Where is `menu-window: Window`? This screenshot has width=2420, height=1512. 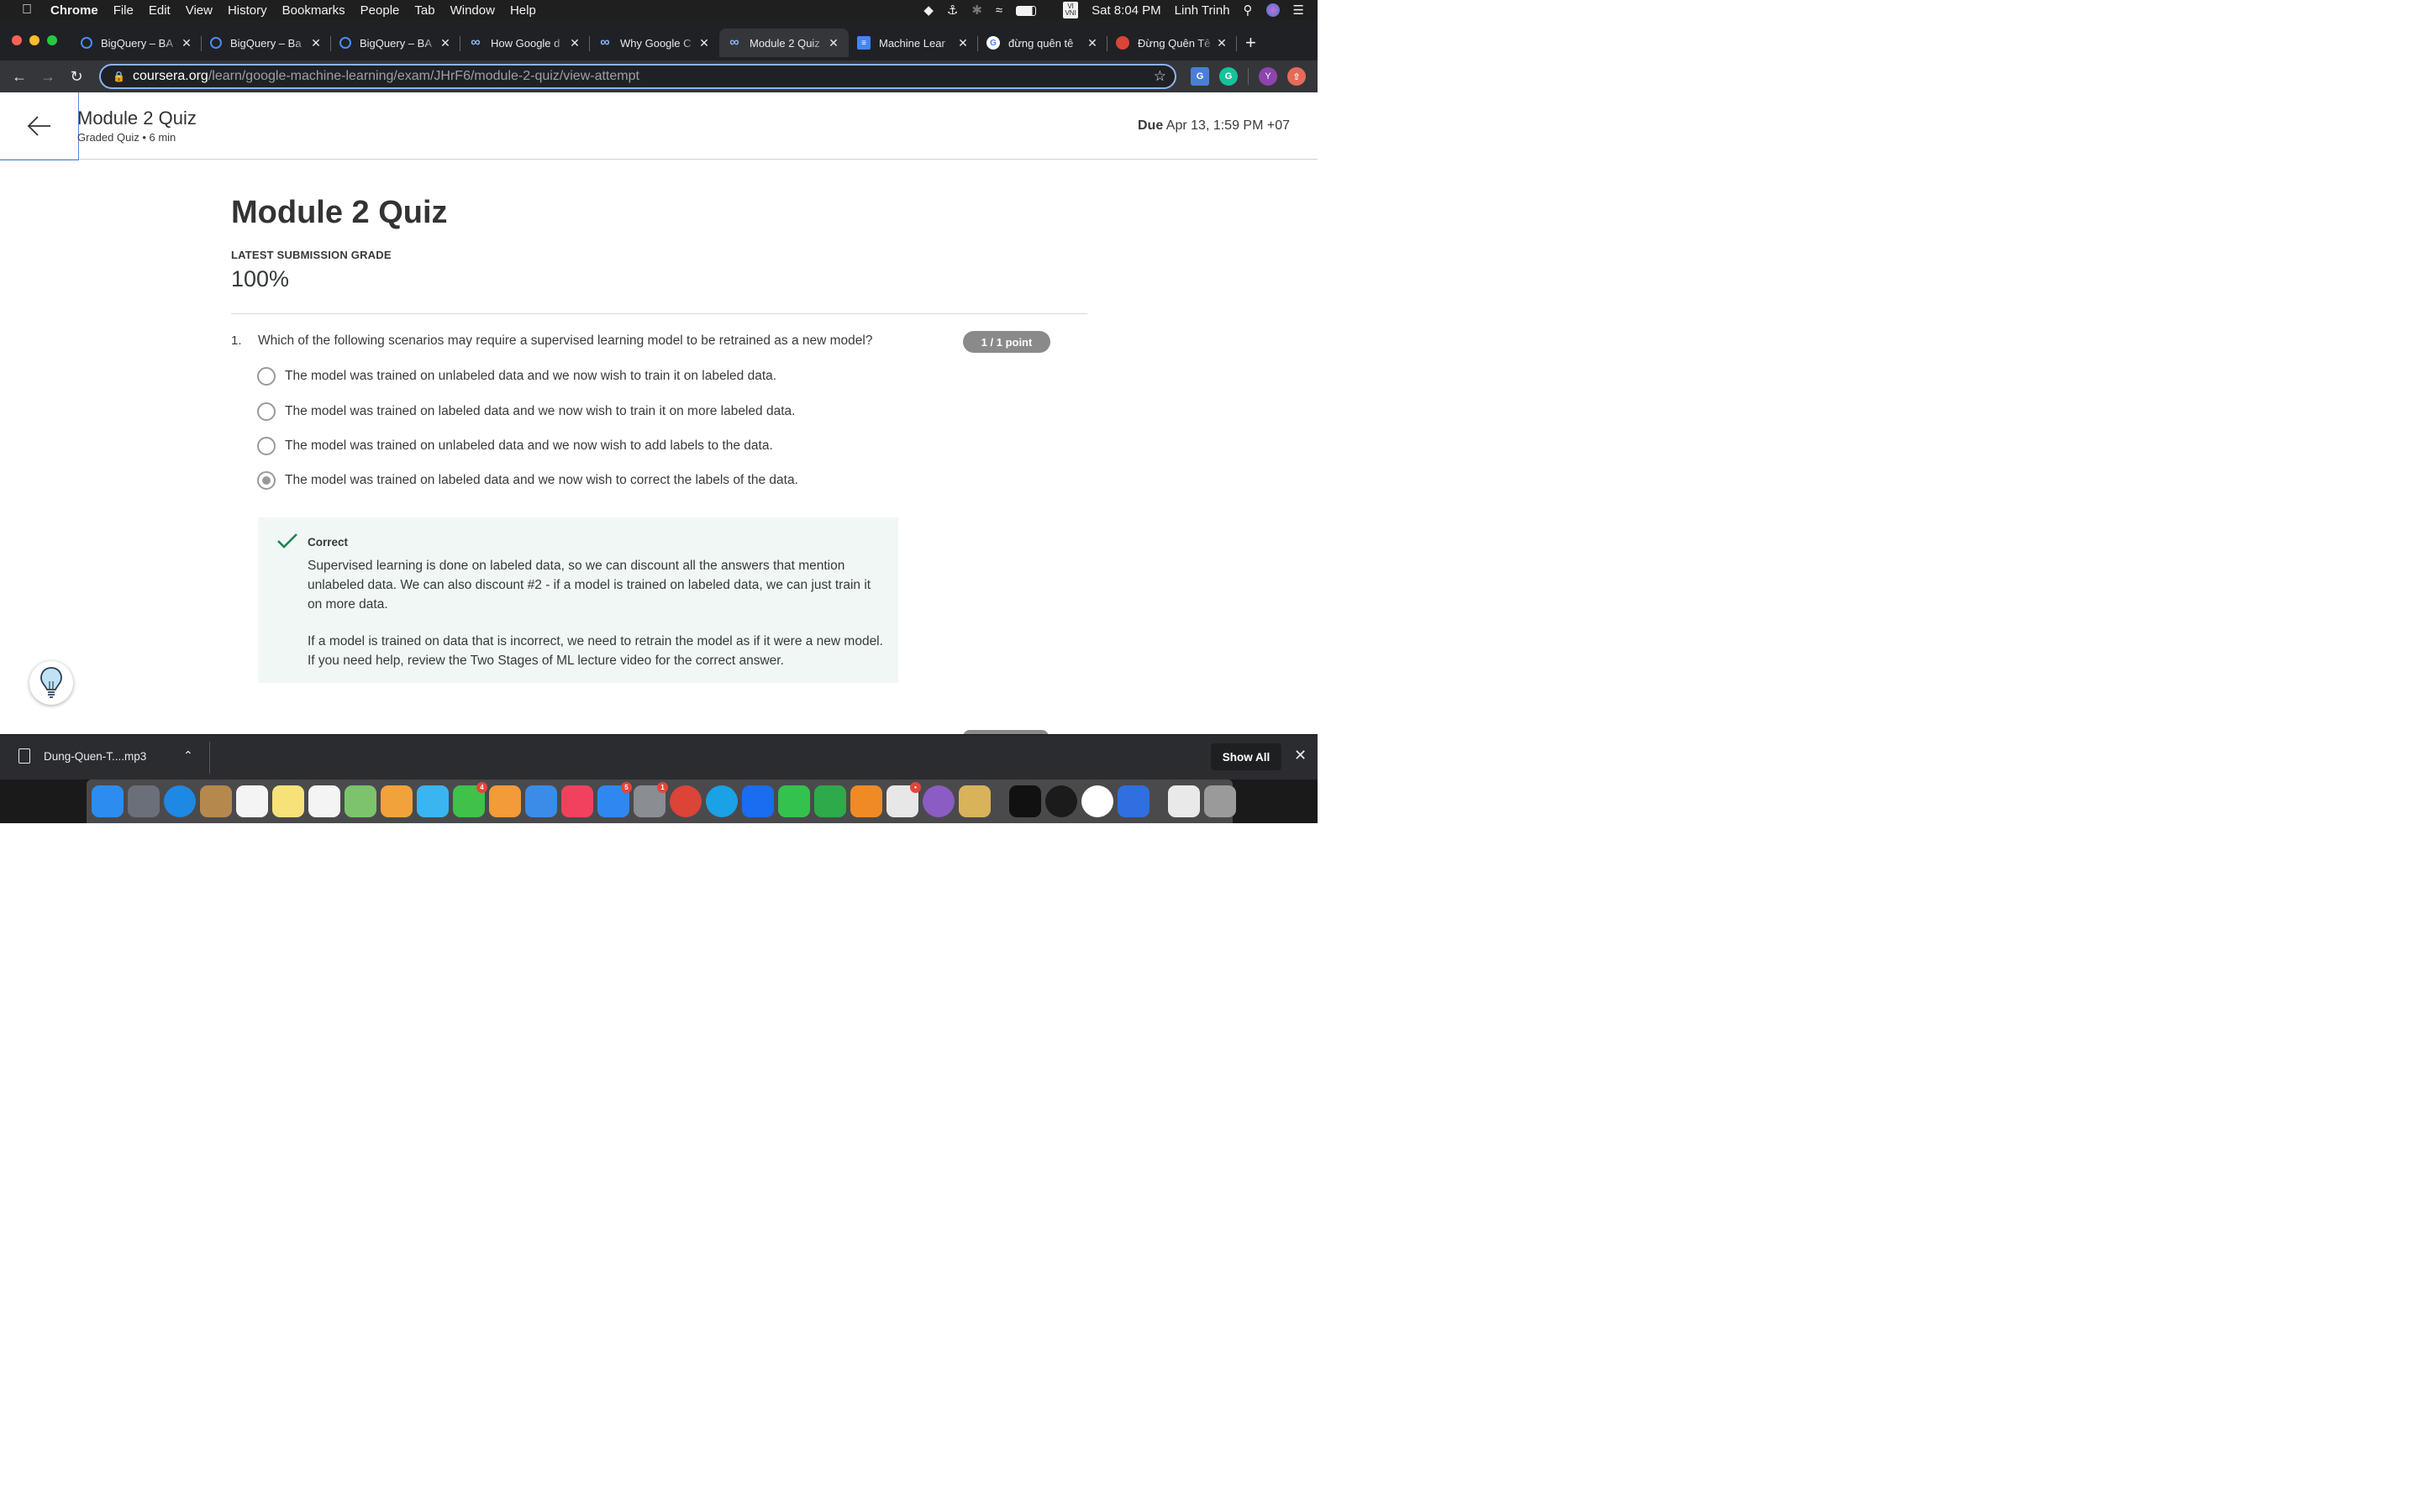
menu-window: Window is located at coordinates (472, 10).